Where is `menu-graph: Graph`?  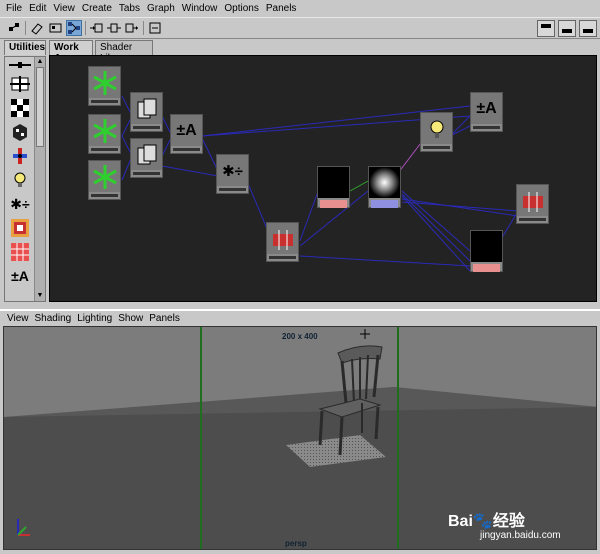
menu-graph: Graph is located at coordinates (161, 8).